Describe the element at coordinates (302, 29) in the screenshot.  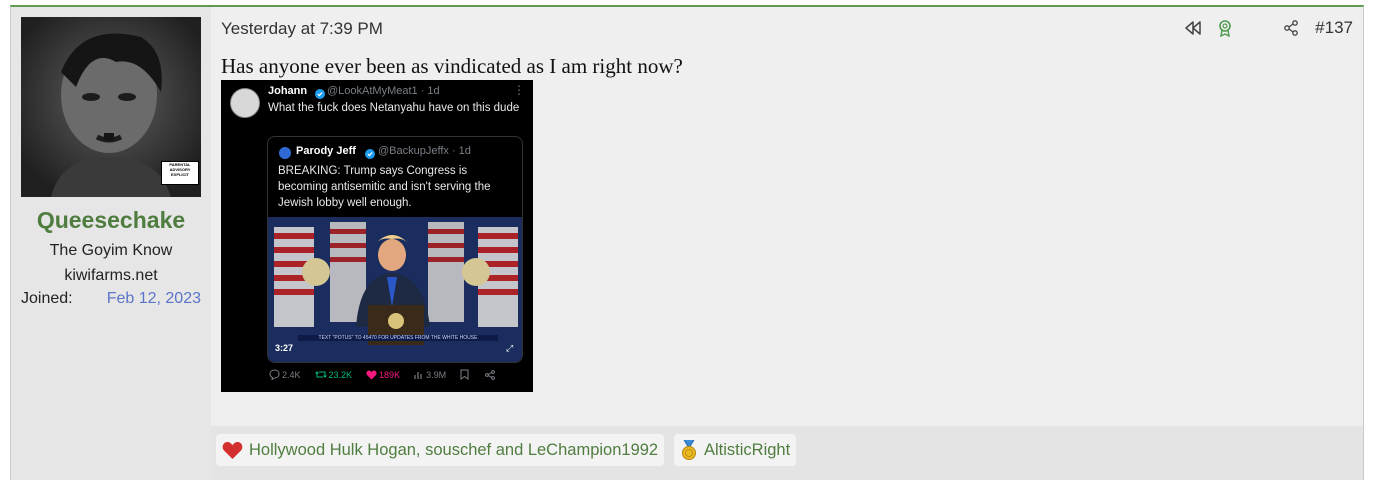
I see `post-date: Yesterday at 7:39 PM` at that location.